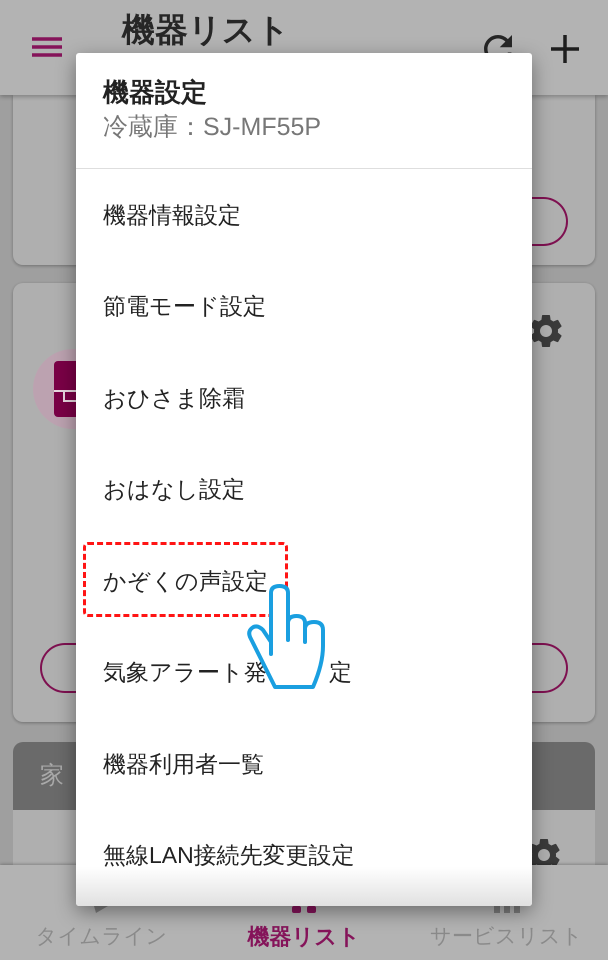 The image size is (608, 960). I want to click on menu-icon, so click(47, 47).